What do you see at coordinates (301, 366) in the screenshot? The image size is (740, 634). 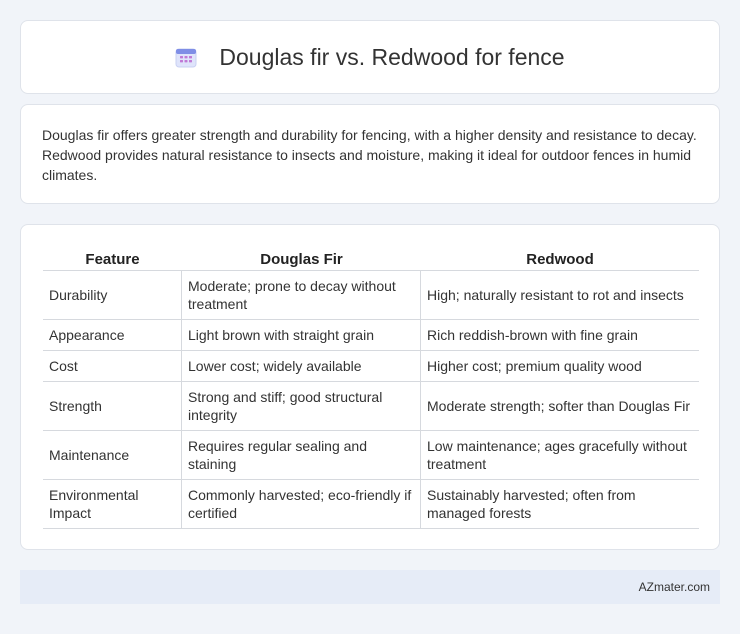 I see `table-cell: Lower cost; widely available` at bounding box center [301, 366].